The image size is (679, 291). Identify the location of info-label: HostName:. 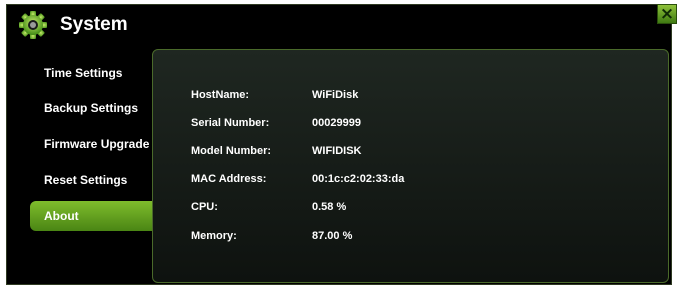
(220, 95).